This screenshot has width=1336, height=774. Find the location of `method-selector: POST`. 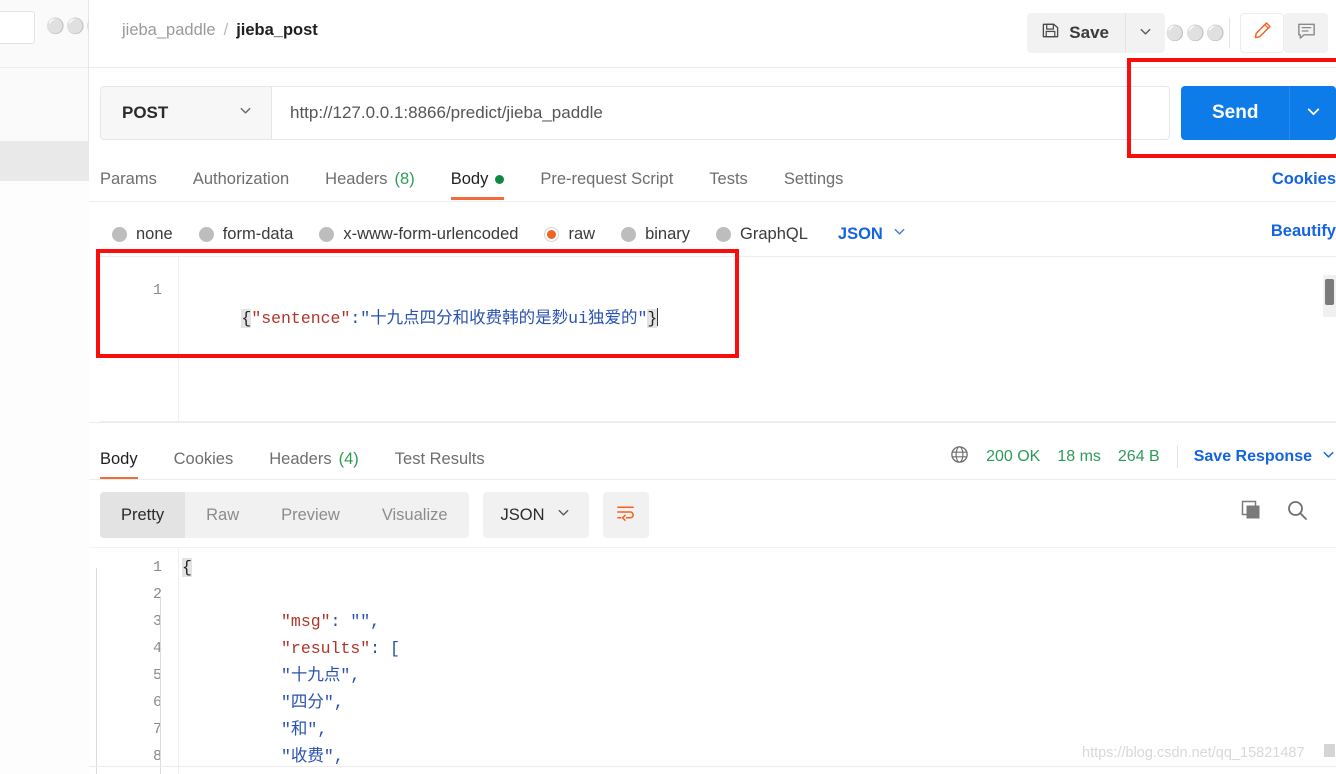

method-selector: POST is located at coordinates (186, 113).